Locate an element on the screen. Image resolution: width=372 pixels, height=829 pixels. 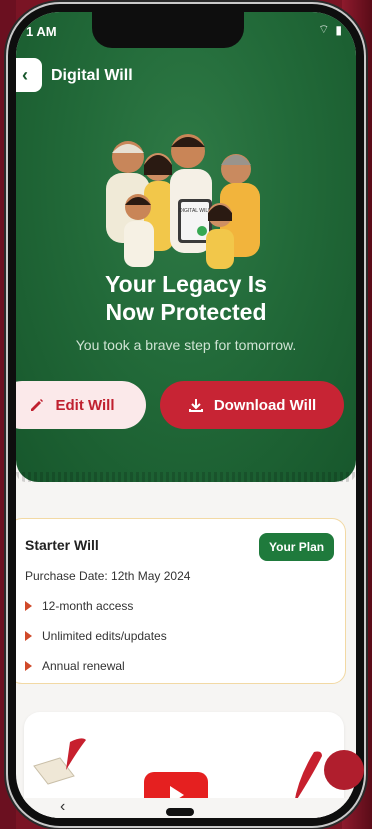
status-time: 1 AM is located at coordinates (41, 31).